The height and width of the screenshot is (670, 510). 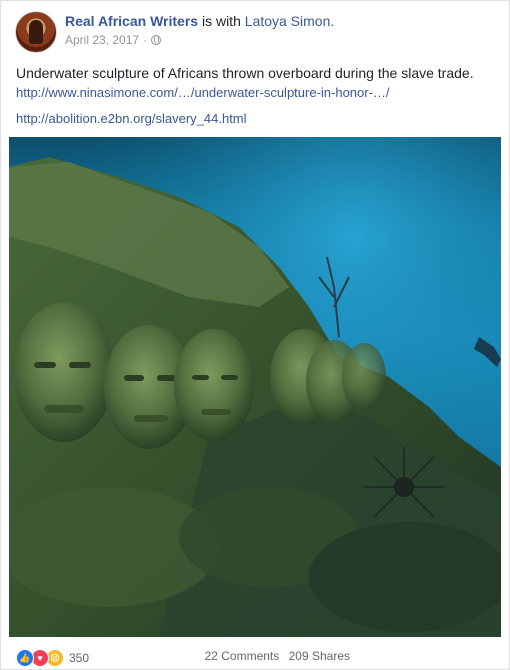 I want to click on engagement-stats: 22 Comments 209 Shares, so click(x=274, y=656).